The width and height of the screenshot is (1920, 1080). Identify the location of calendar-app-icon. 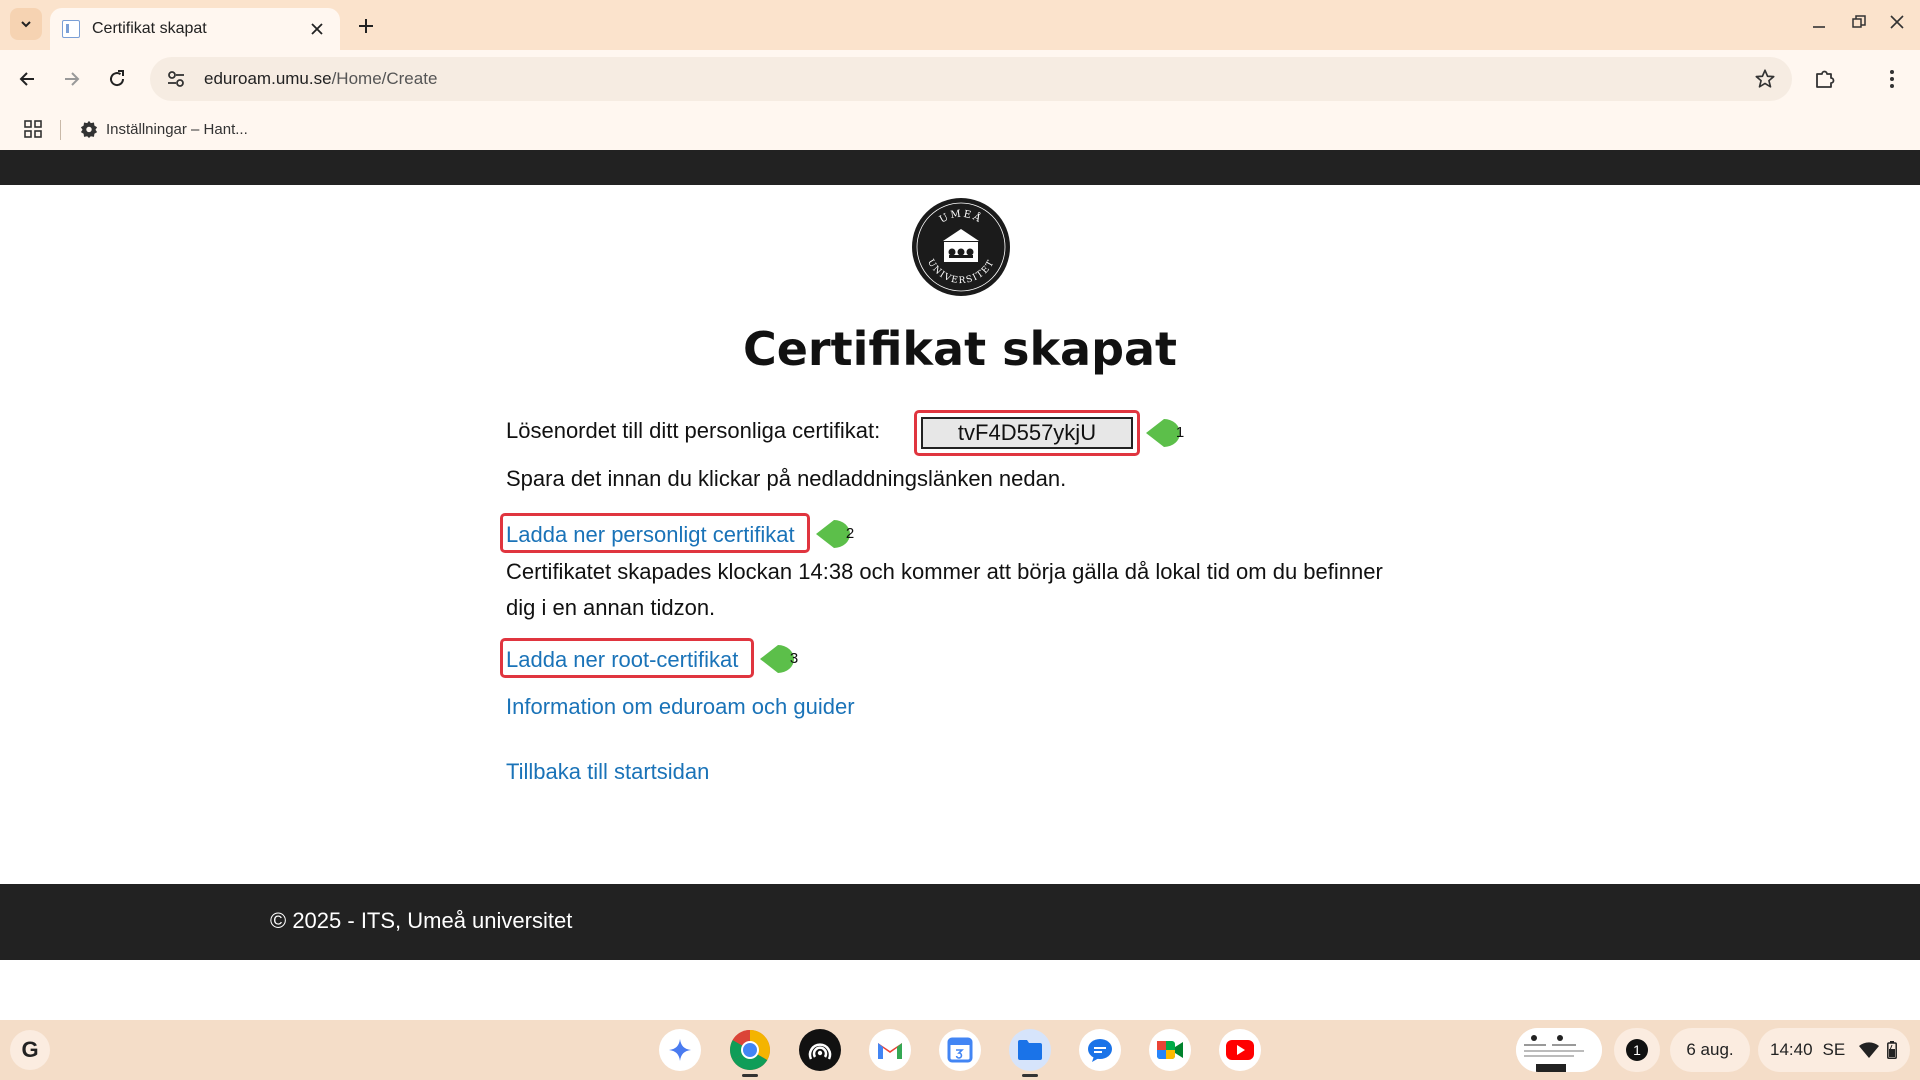
(960, 1050).